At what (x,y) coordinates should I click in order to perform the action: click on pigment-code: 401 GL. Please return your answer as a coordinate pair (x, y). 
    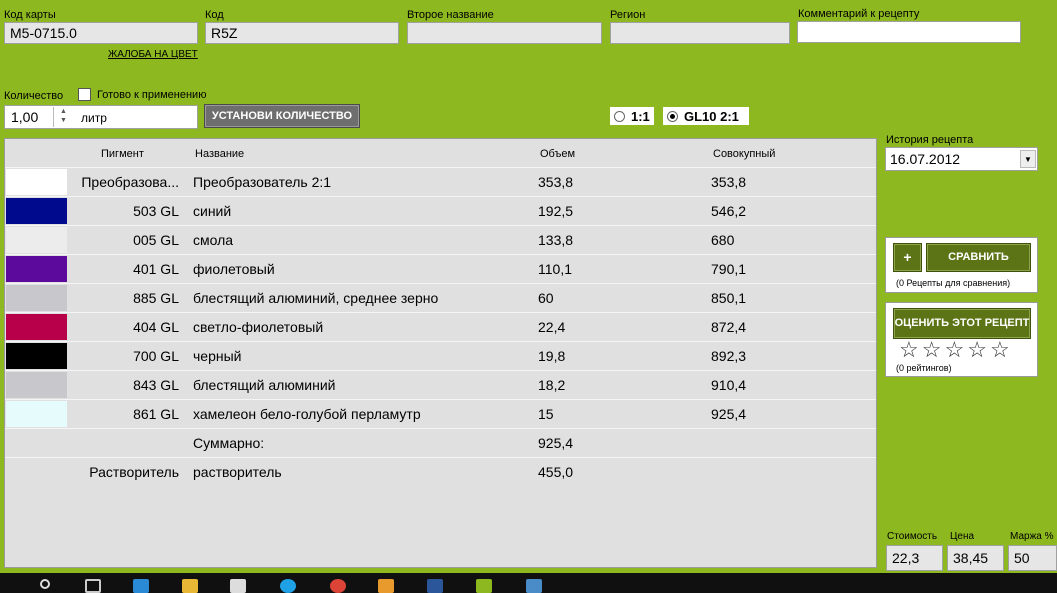
    Looking at the image, I should click on (156, 269).